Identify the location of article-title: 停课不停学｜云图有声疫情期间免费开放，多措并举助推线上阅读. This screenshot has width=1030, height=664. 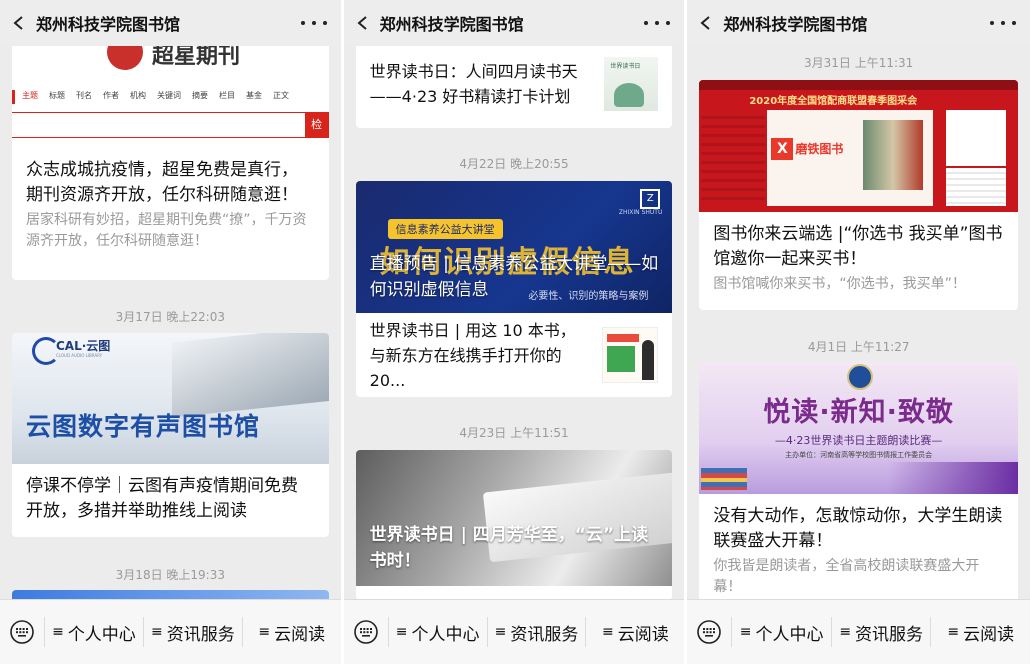
(162, 498).